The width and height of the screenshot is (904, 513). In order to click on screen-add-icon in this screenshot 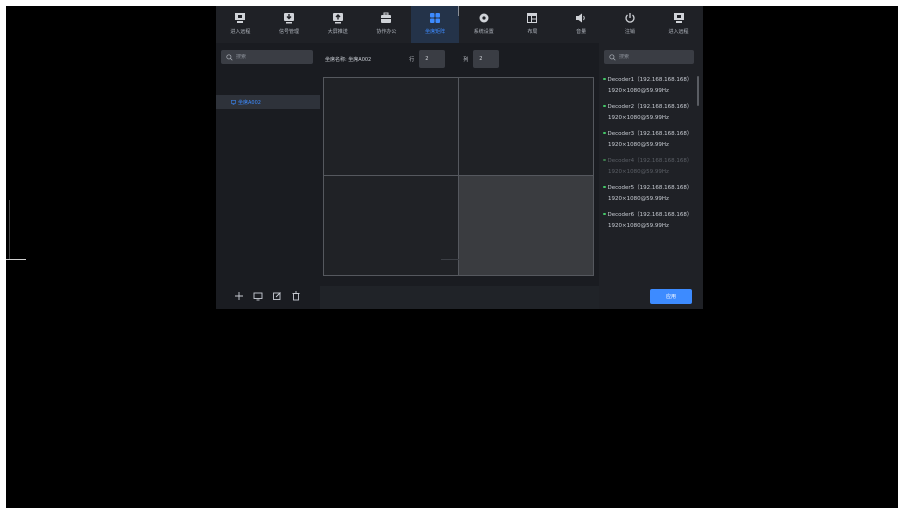, I will do `click(258, 296)`.